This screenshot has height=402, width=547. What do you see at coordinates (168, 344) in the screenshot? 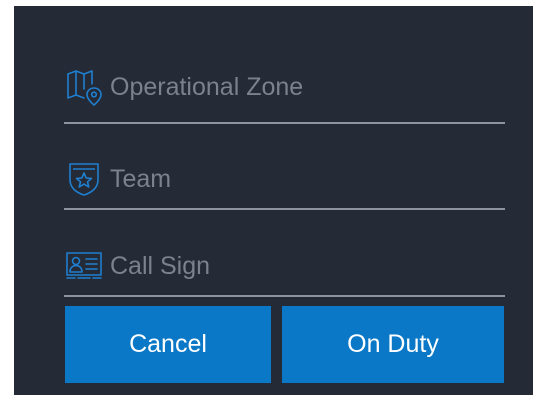
I see `cancel-button: Cancel` at bounding box center [168, 344].